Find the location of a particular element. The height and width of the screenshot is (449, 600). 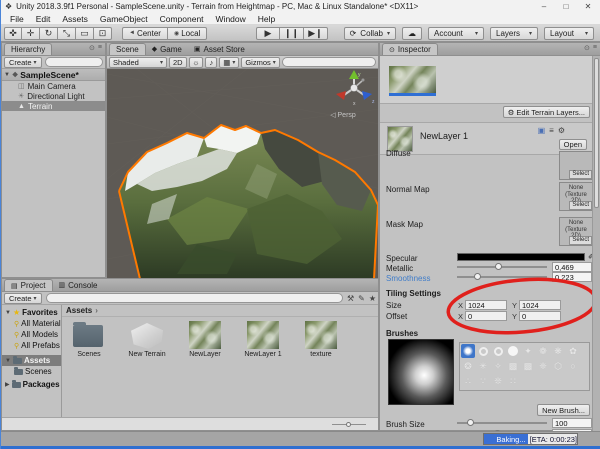

brush-swatch-18: ❊ is located at coordinates (498, 381).